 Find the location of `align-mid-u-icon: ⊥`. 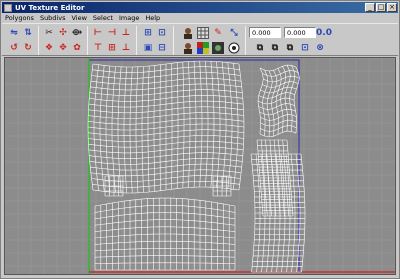

align-mid-u-icon: ⊥ is located at coordinates (126, 33).